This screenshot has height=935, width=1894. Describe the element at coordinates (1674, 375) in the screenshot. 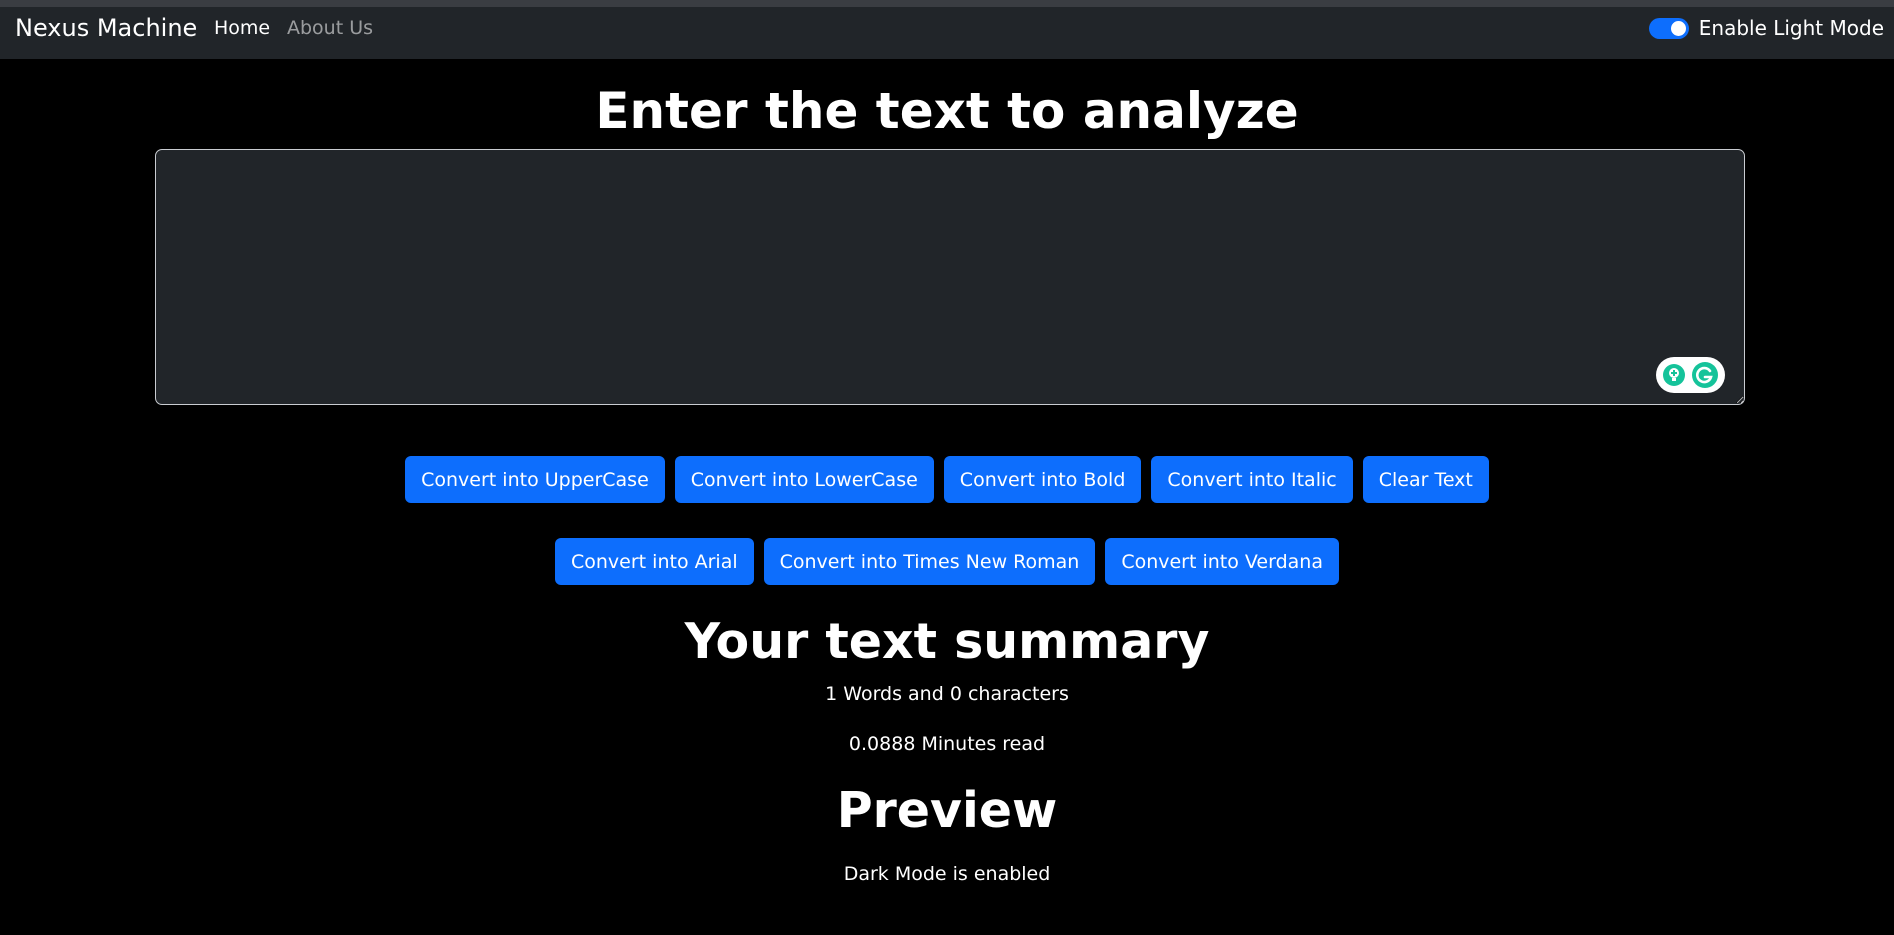

I see `lightbulb-plus-icon` at that location.